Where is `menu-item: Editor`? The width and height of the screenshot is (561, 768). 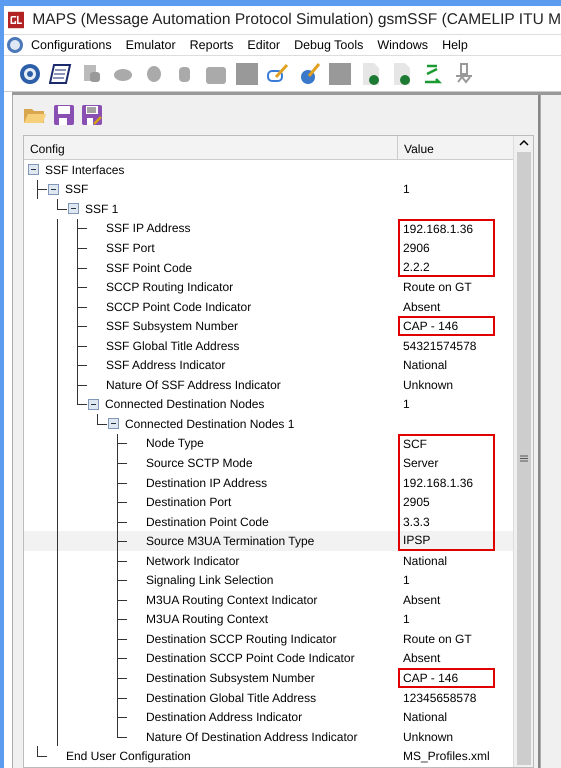 menu-item: Editor is located at coordinates (264, 45).